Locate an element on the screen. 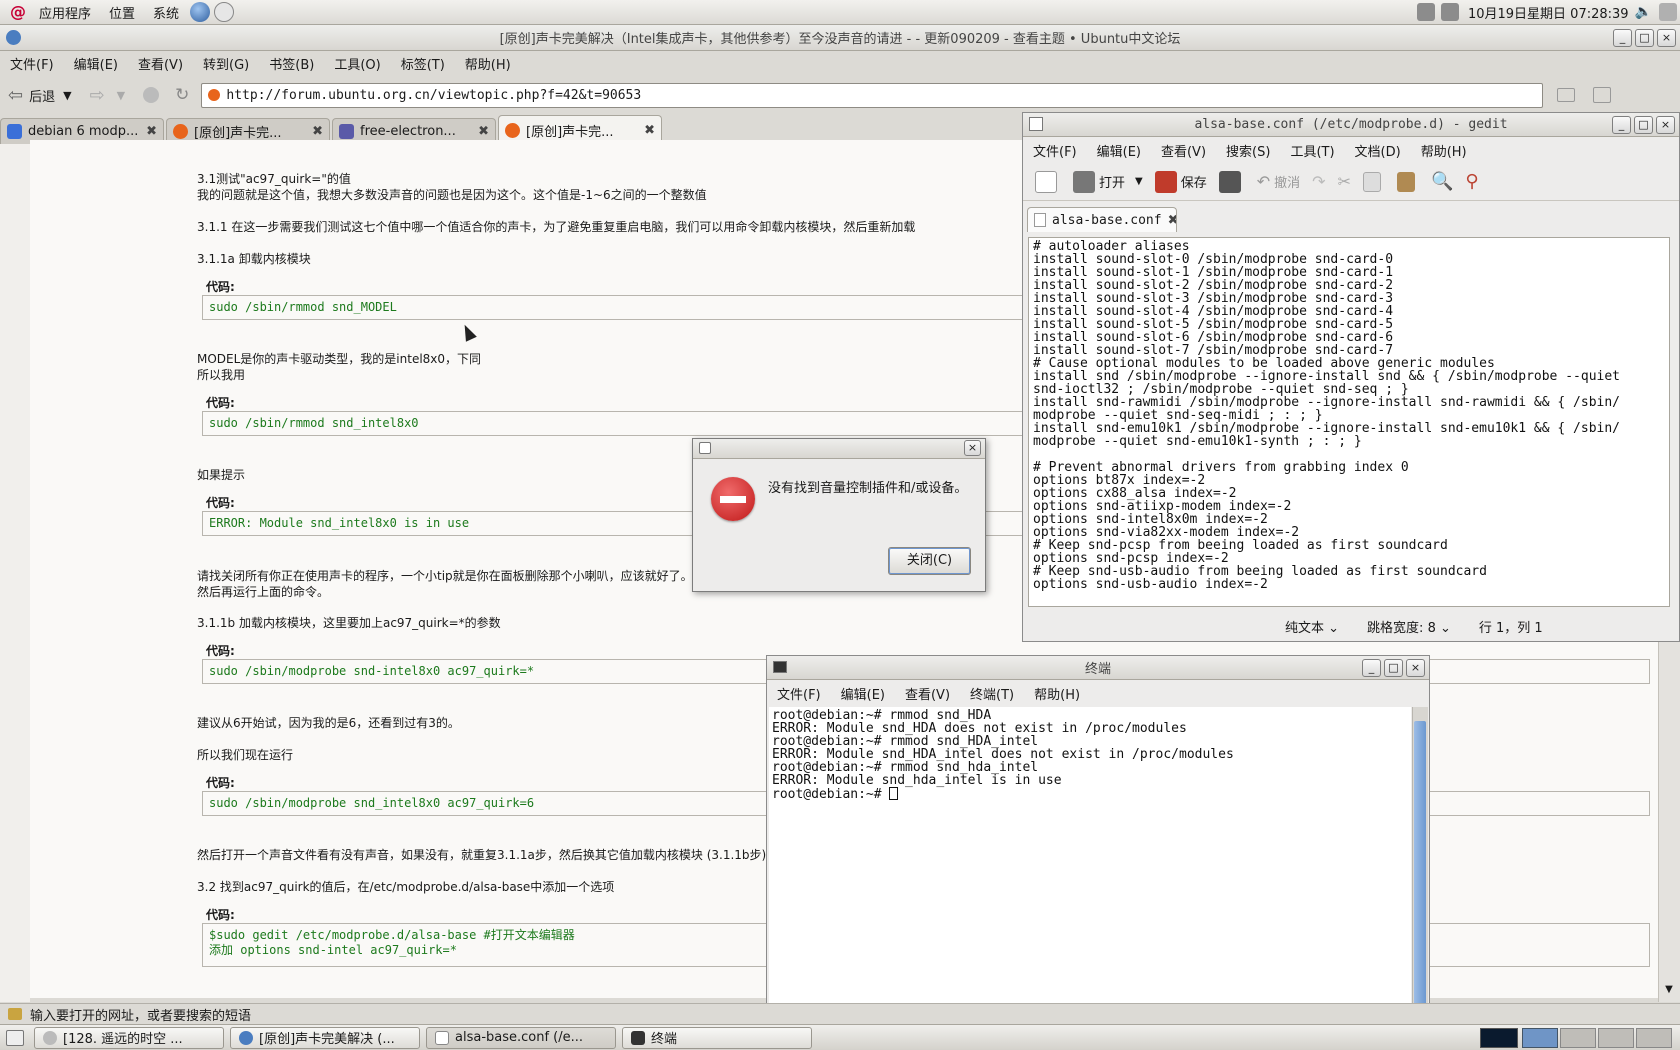 The image size is (1680, 1050). terminal-minimize-button: _ is located at coordinates (1371, 668).